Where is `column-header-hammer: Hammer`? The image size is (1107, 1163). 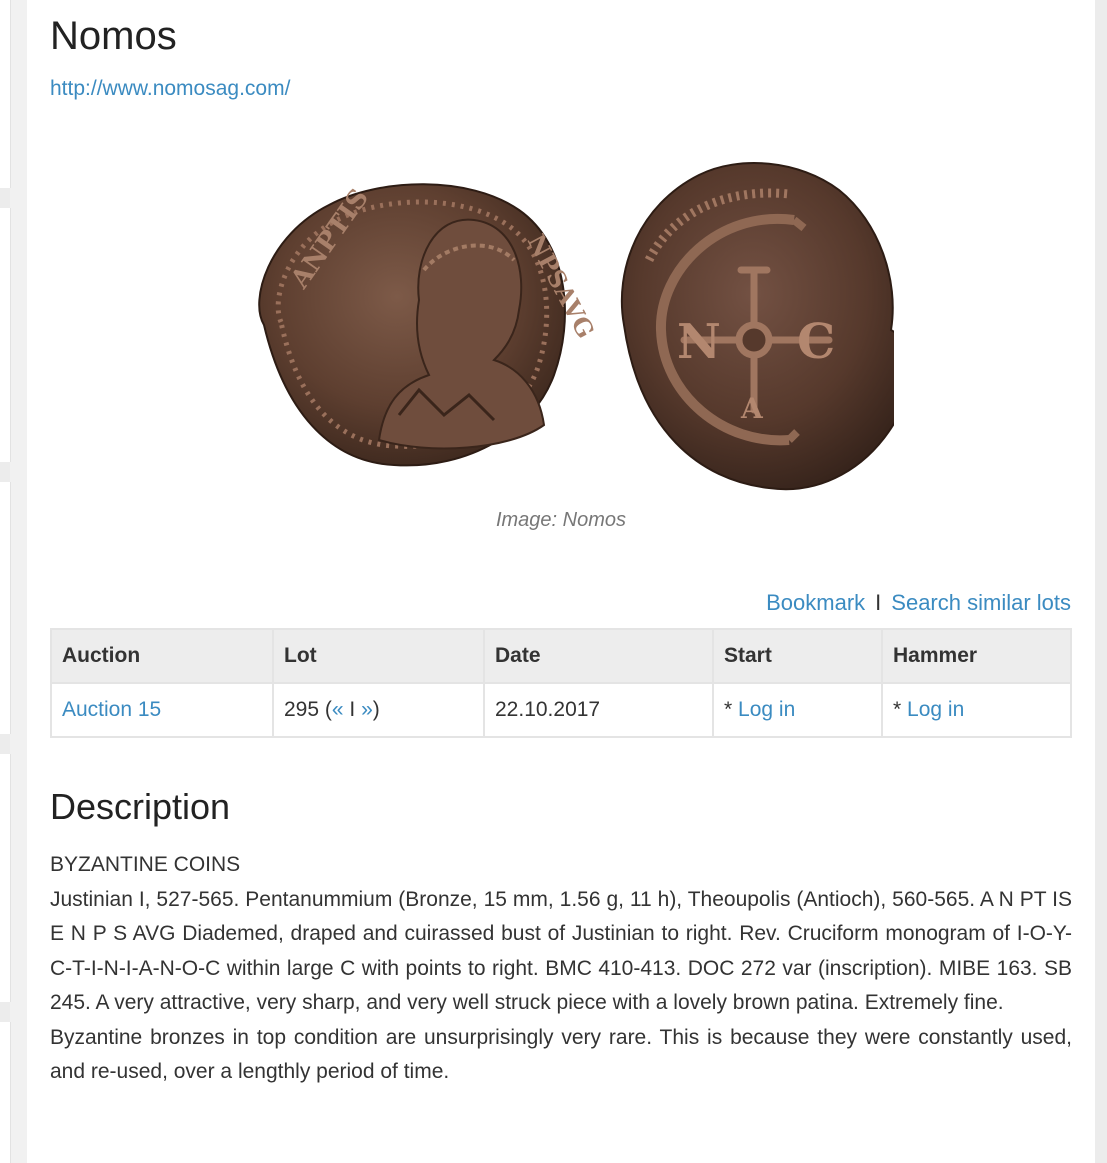
column-header-hammer: Hammer is located at coordinates (976, 656).